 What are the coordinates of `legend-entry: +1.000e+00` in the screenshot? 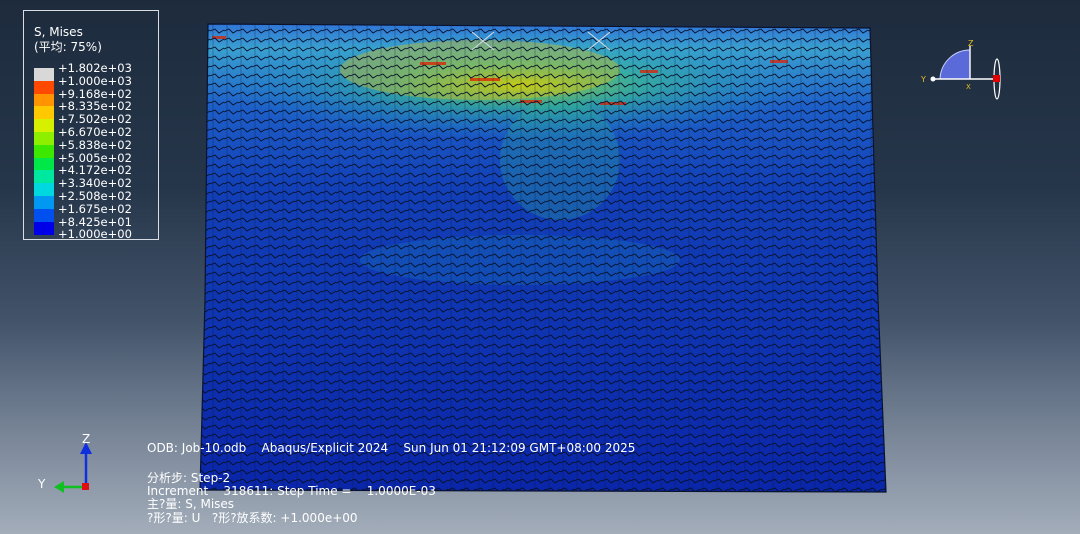 It's located at (94, 234).